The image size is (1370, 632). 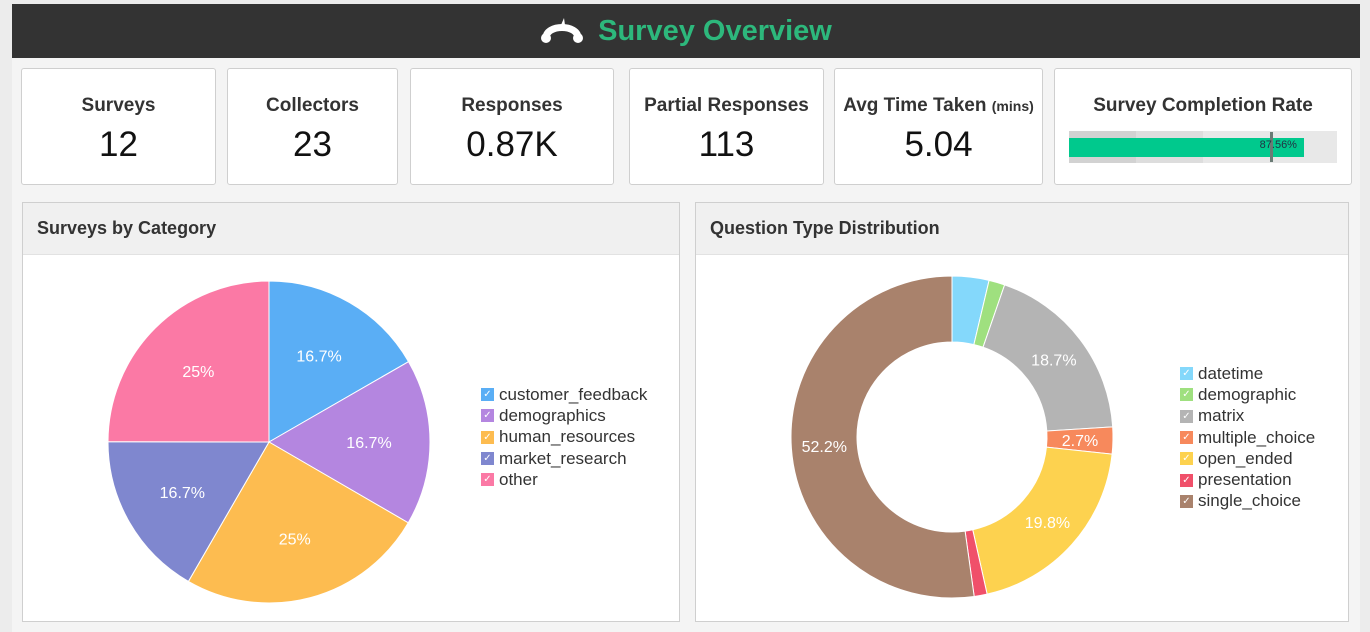 I want to click on panel-title: Question Type Distribution, so click(x=1022, y=229).